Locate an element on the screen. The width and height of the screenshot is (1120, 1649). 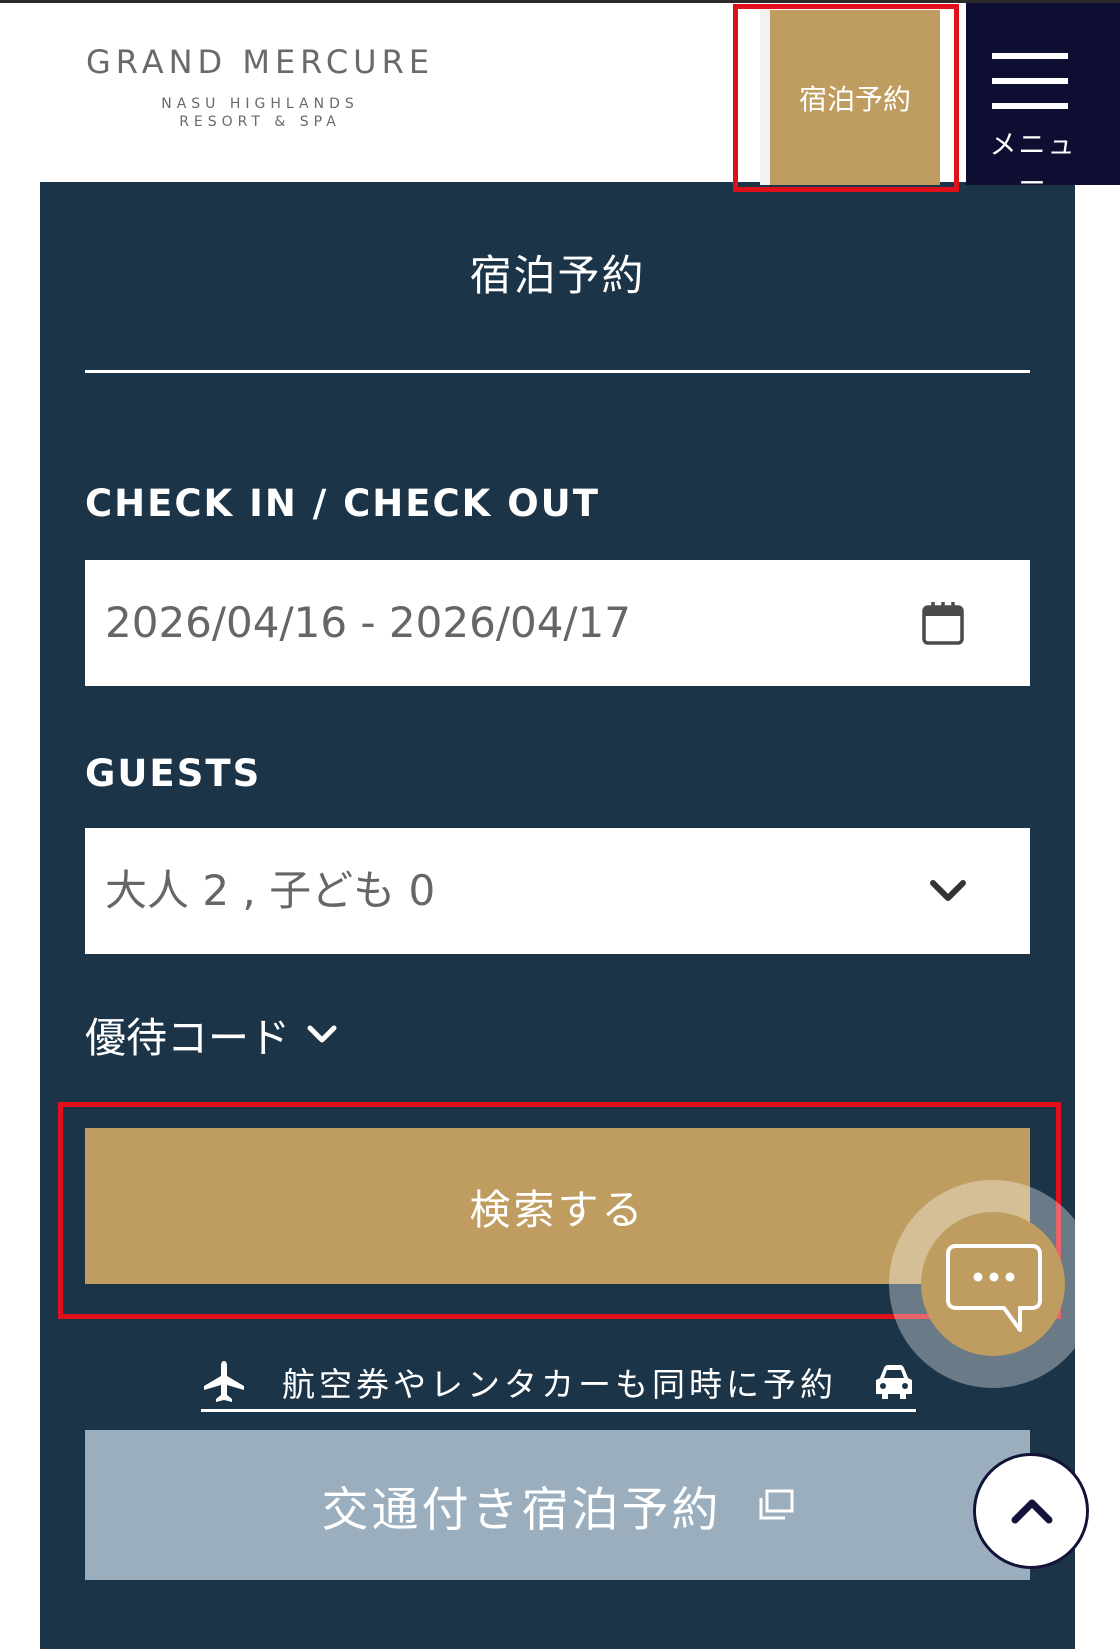
guests-value: 大人 2 , 子ども 0 is located at coordinates (270, 890).